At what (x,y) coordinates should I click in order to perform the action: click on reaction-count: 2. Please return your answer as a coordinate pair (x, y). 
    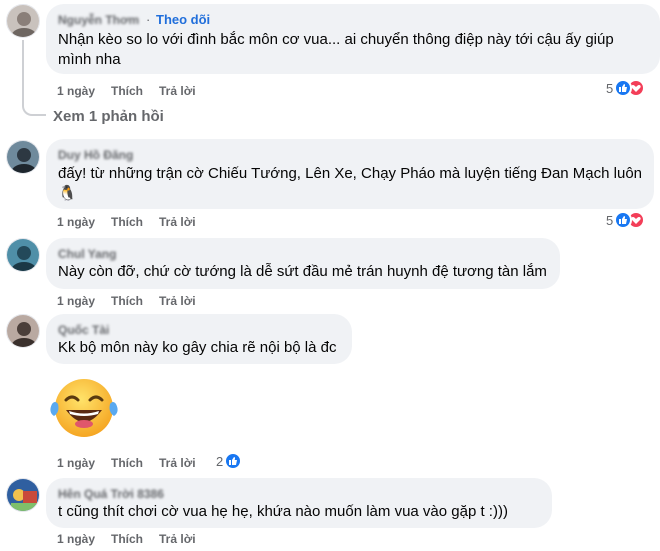
    Looking at the image, I should click on (220, 461).